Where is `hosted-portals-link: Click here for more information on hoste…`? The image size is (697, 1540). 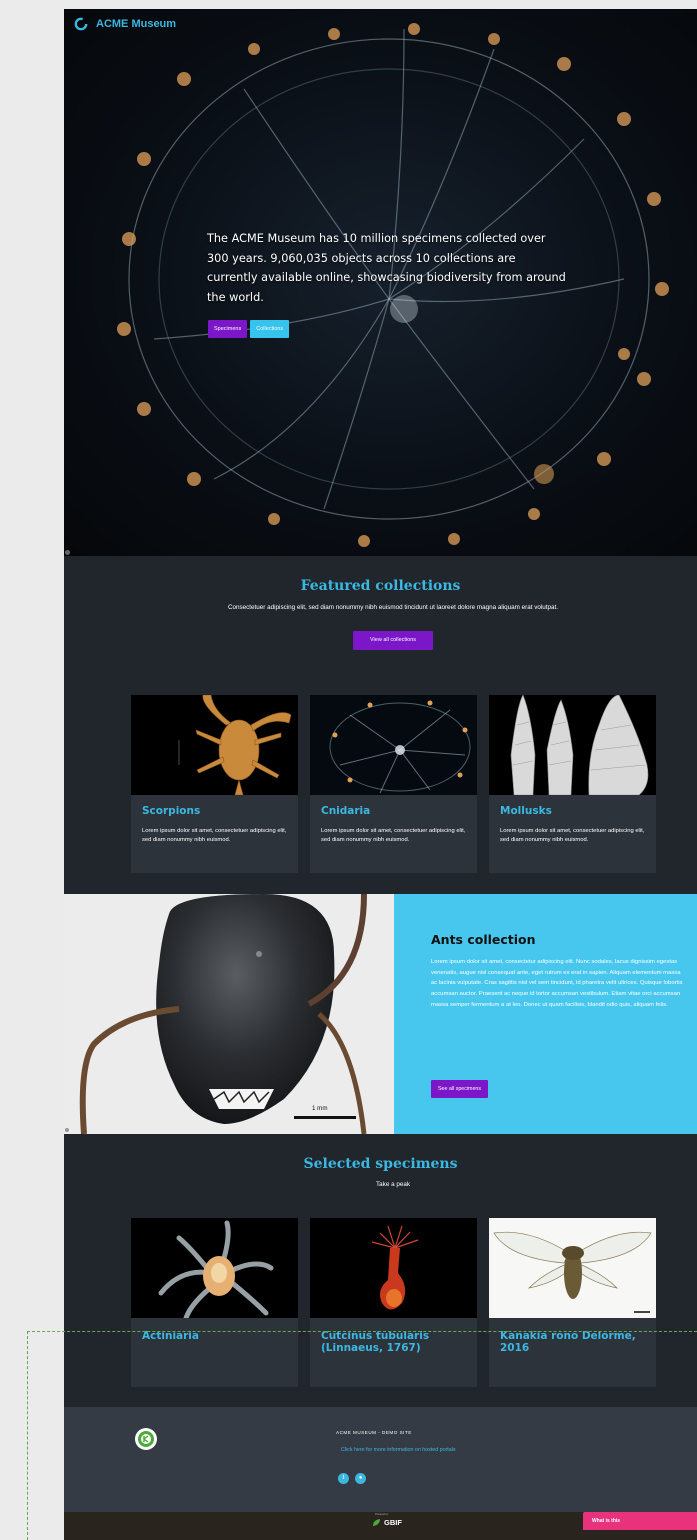 hosted-portals-link: Click here for more information on hoste… is located at coordinates (401, 1450).